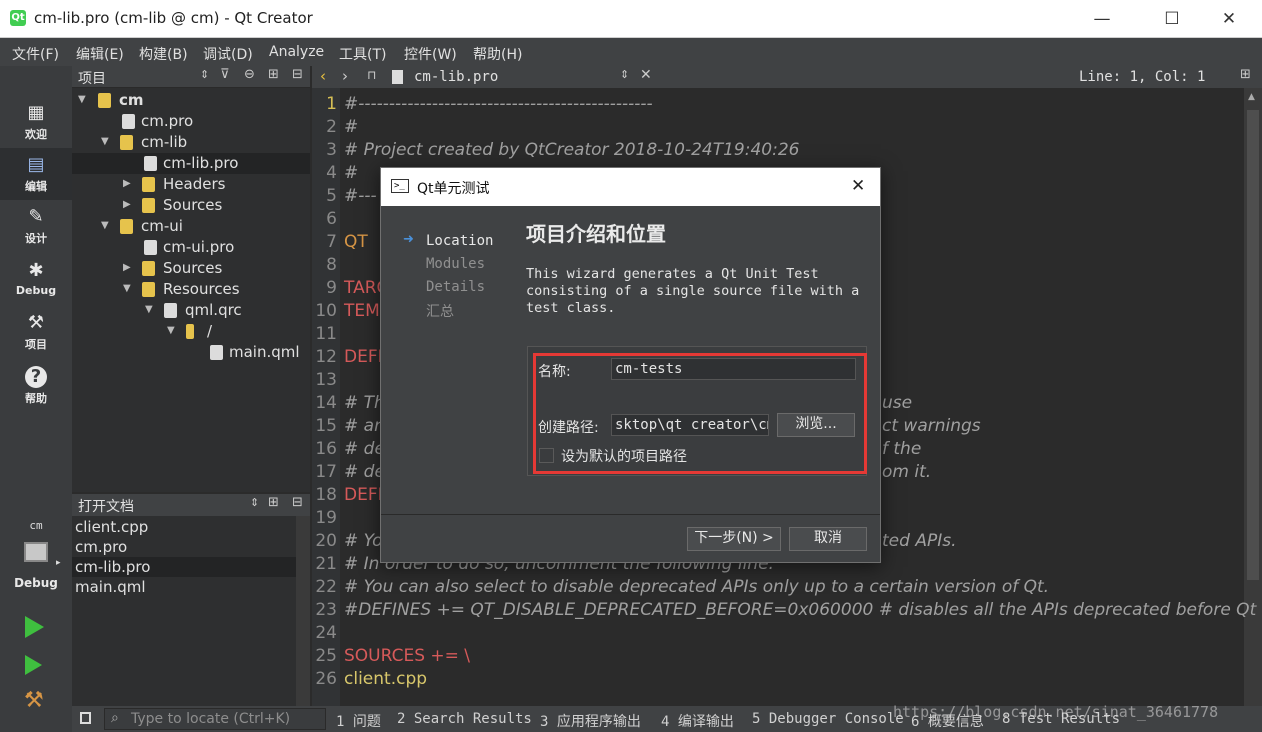 This screenshot has width=1262, height=732. I want to click on mode-design: ✎ 设计, so click(36, 226).